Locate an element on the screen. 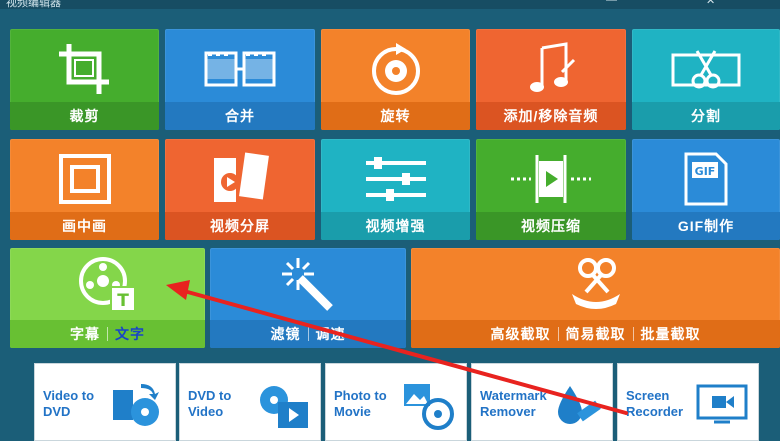  tile-merge: 合并 is located at coordinates (240, 79).